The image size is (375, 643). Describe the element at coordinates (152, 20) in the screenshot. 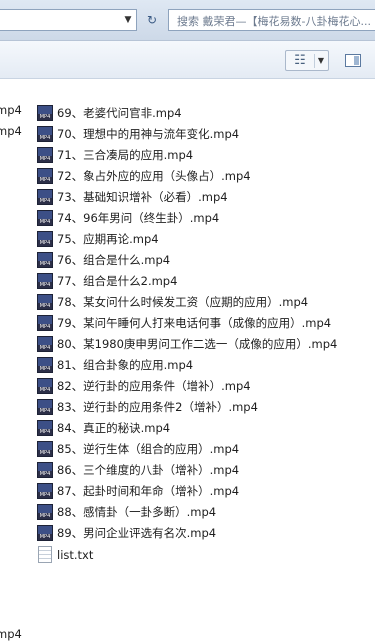

I see `refresh-icon: ↻` at that location.